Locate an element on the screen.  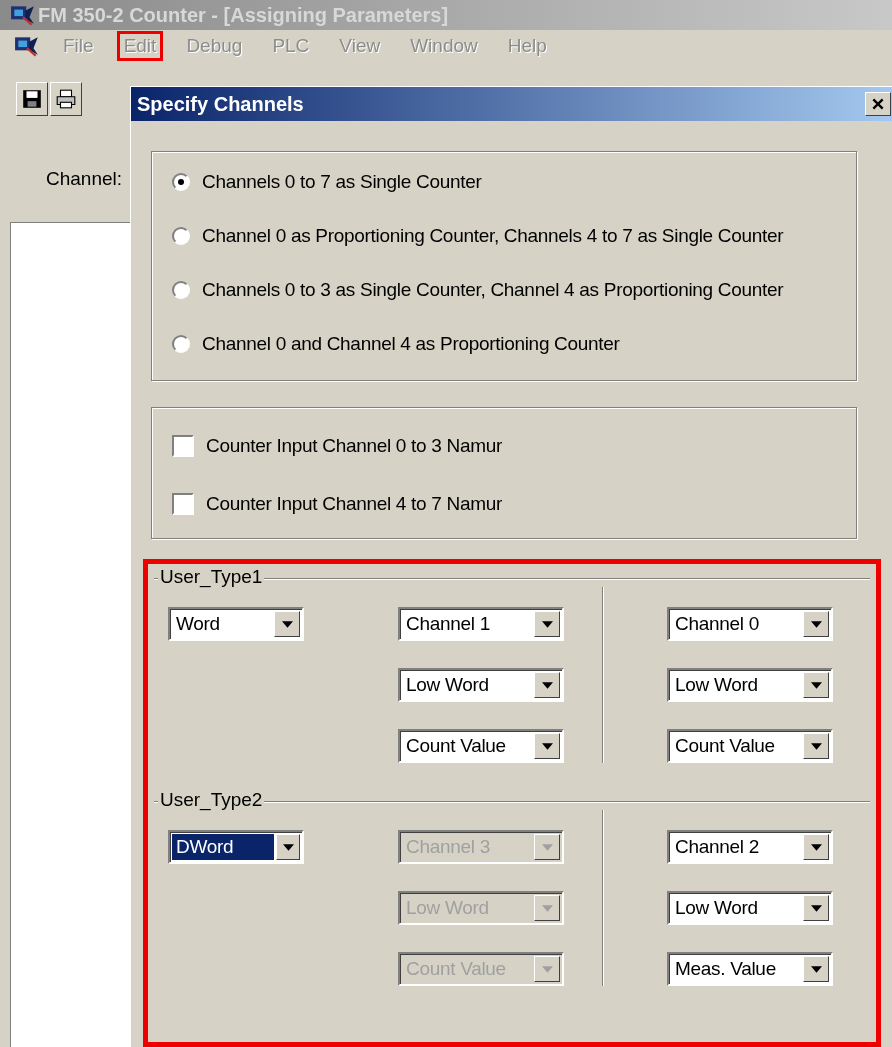
dialog-title: Specify Channels is located at coordinates (220, 104).